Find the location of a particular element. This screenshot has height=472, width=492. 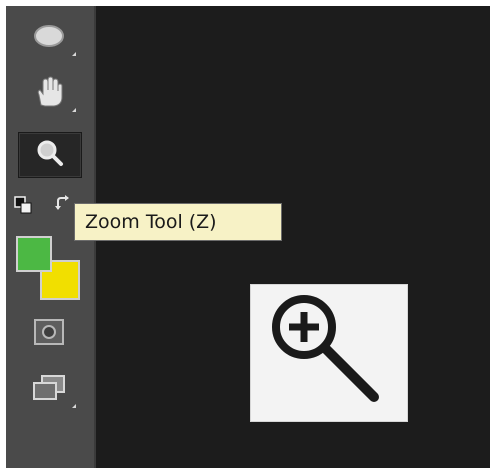

ellipse-marquee-icon is located at coordinates (49, 38).